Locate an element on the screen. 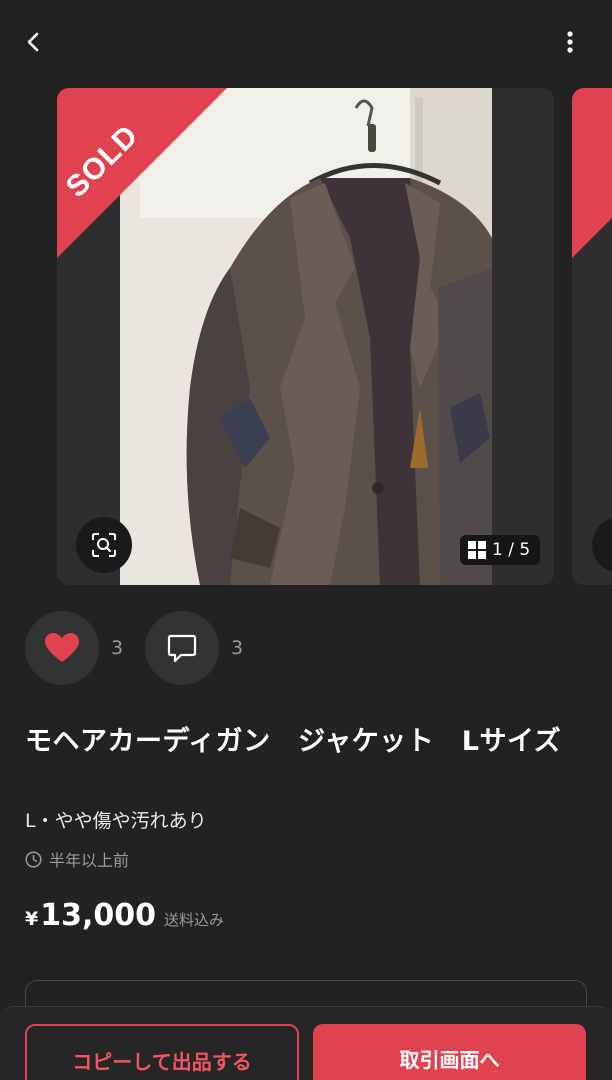  comment-icon is located at coordinates (182, 648).